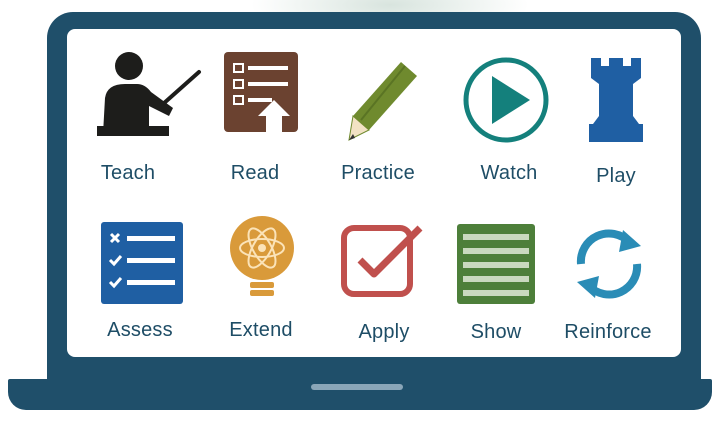  Describe the element at coordinates (506, 100) in the screenshot. I see `play-icon` at that location.